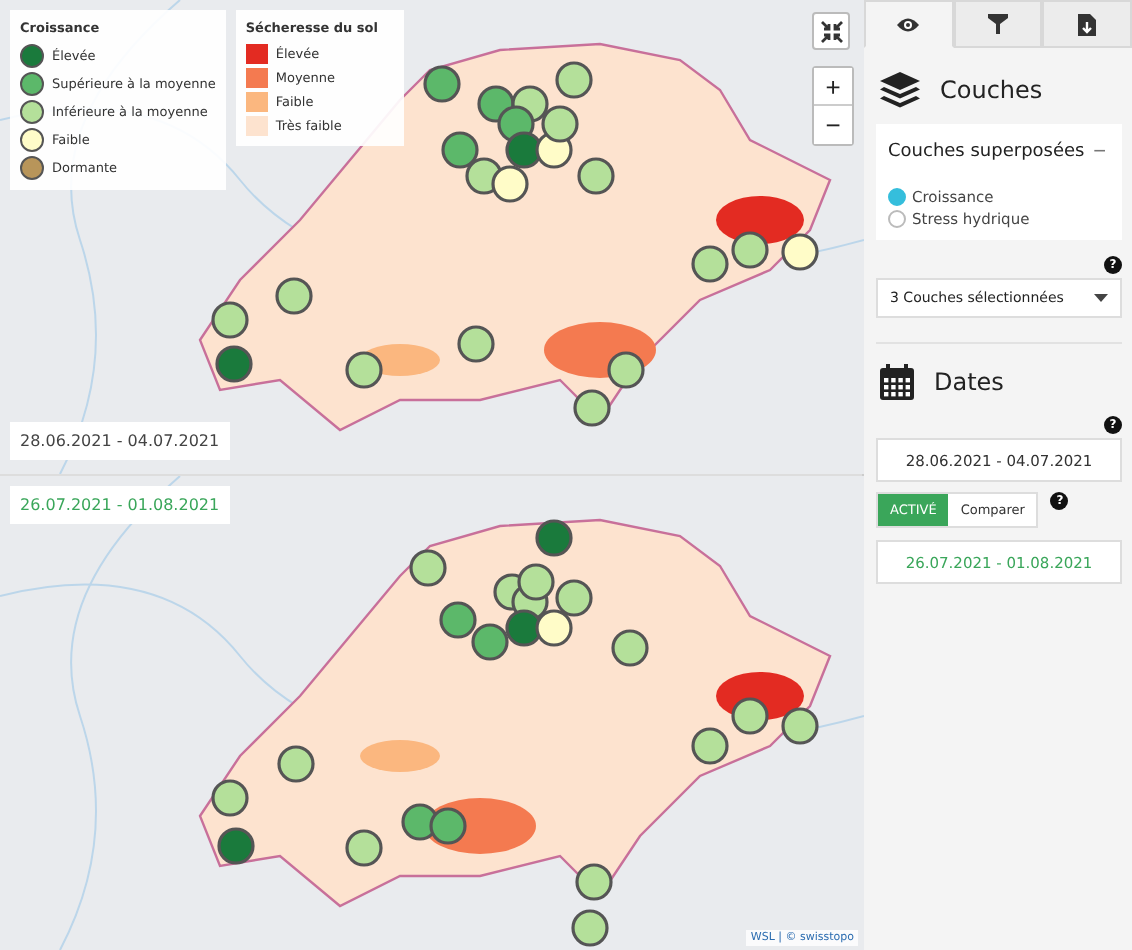  I want to click on filter-icon, so click(998, 24).